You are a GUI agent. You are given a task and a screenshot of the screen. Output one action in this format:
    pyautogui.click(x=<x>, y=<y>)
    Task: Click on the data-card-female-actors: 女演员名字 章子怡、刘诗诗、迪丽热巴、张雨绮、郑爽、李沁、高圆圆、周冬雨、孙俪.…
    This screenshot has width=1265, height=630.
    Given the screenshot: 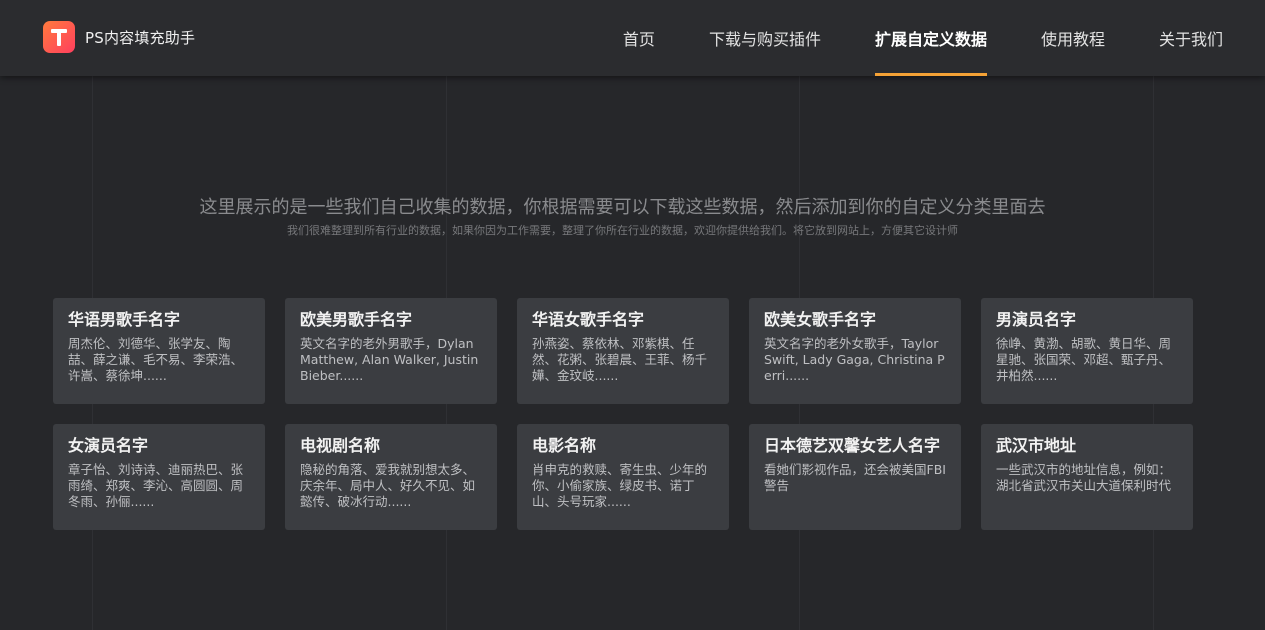 What is the action you would take?
    pyautogui.click(x=159, y=477)
    